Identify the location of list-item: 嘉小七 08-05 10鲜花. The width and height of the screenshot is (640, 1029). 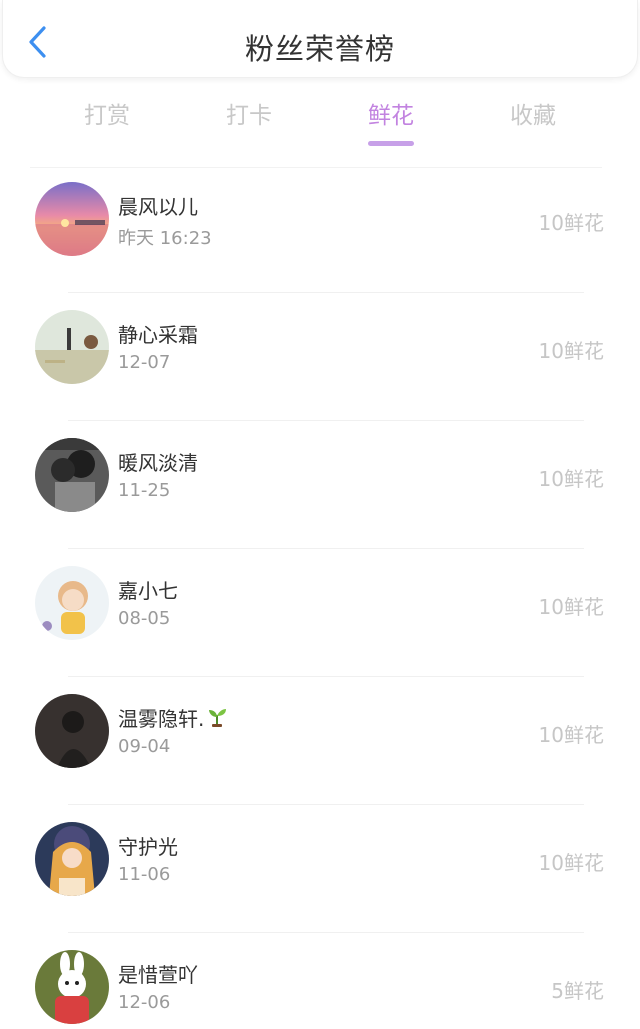
(320, 613).